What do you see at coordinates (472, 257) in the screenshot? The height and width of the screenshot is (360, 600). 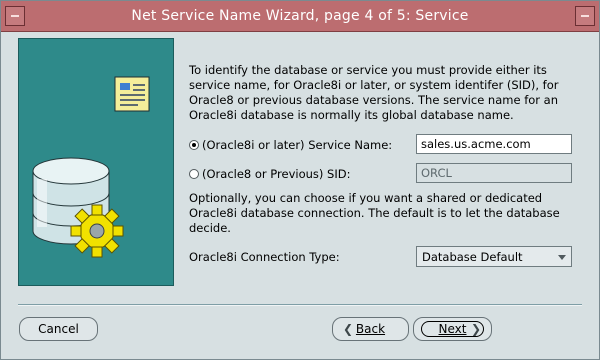 I see `connection-type-value: Database Default` at bounding box center [472, 257].